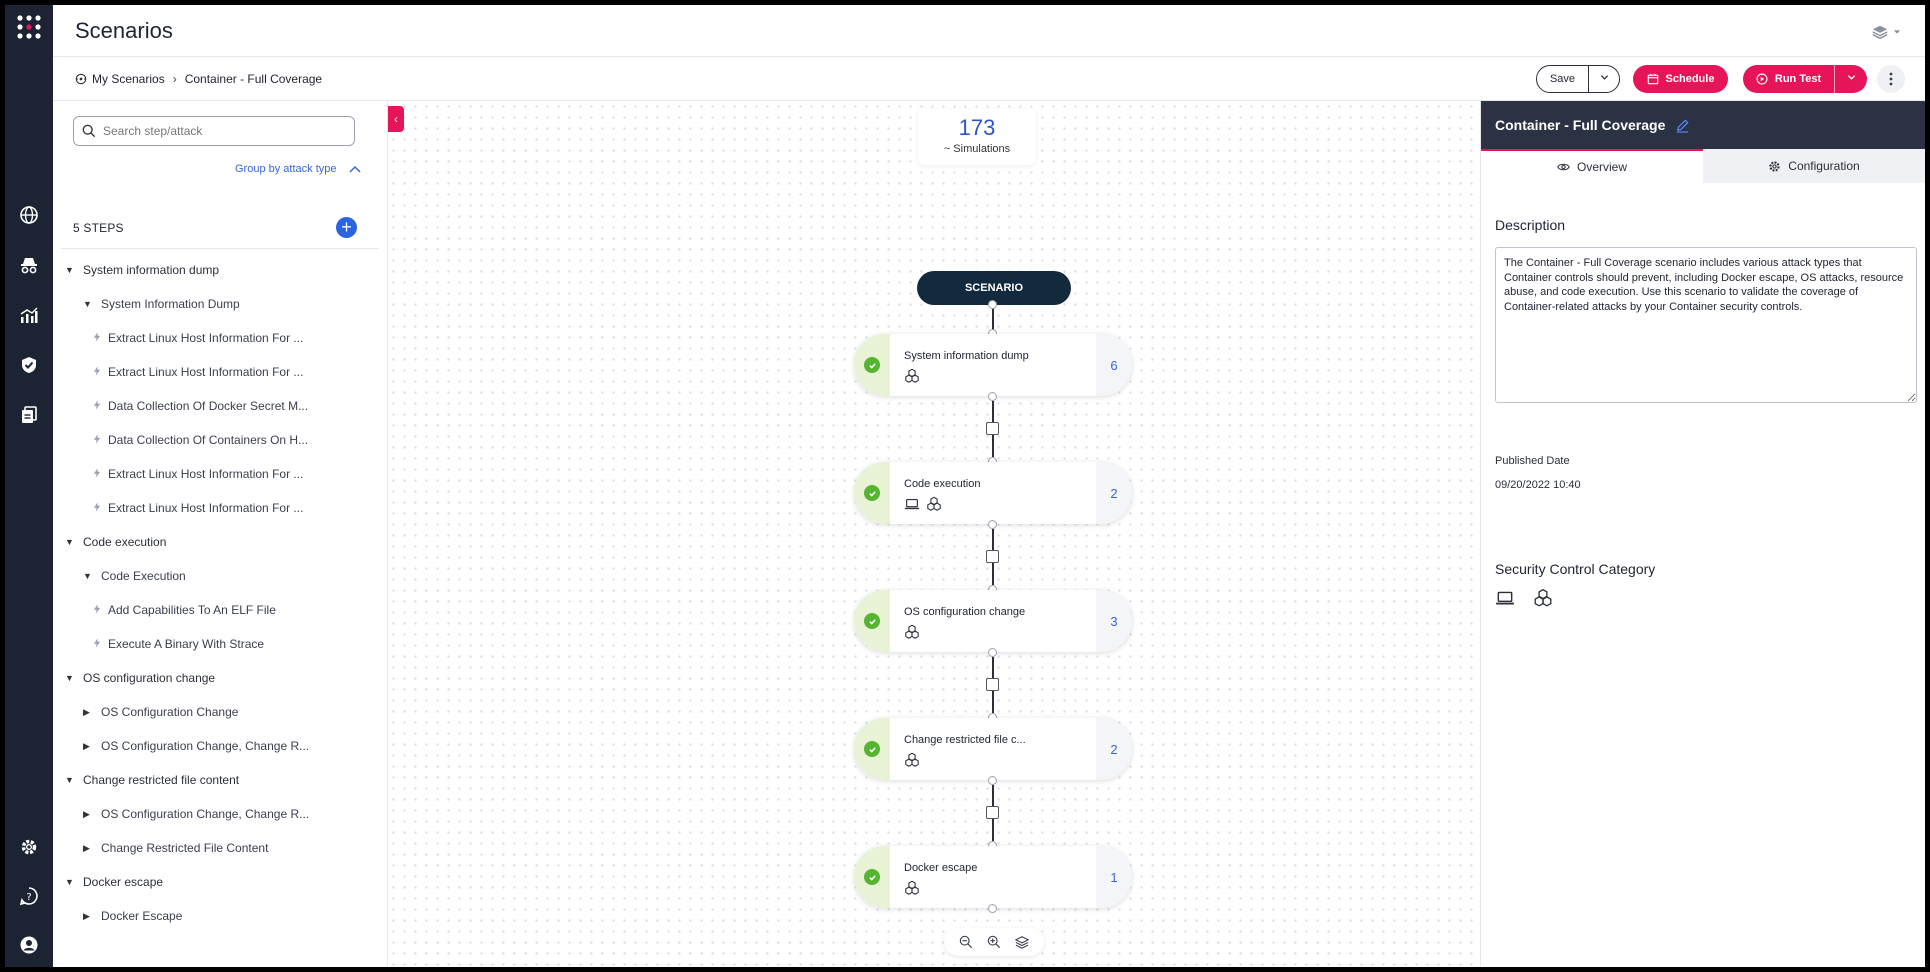 The width and height of the screenshot is (1930, 972). Describe the element at coordinates (989, 31) in the screenshot. I see `top-bar: Scenarios` at that location.